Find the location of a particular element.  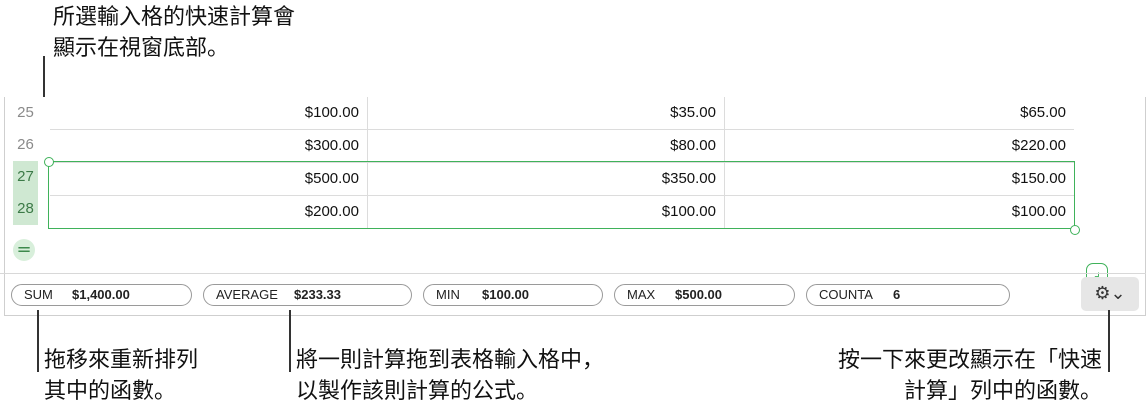

row-header-27: 27 is located at coordinates (25, 177).